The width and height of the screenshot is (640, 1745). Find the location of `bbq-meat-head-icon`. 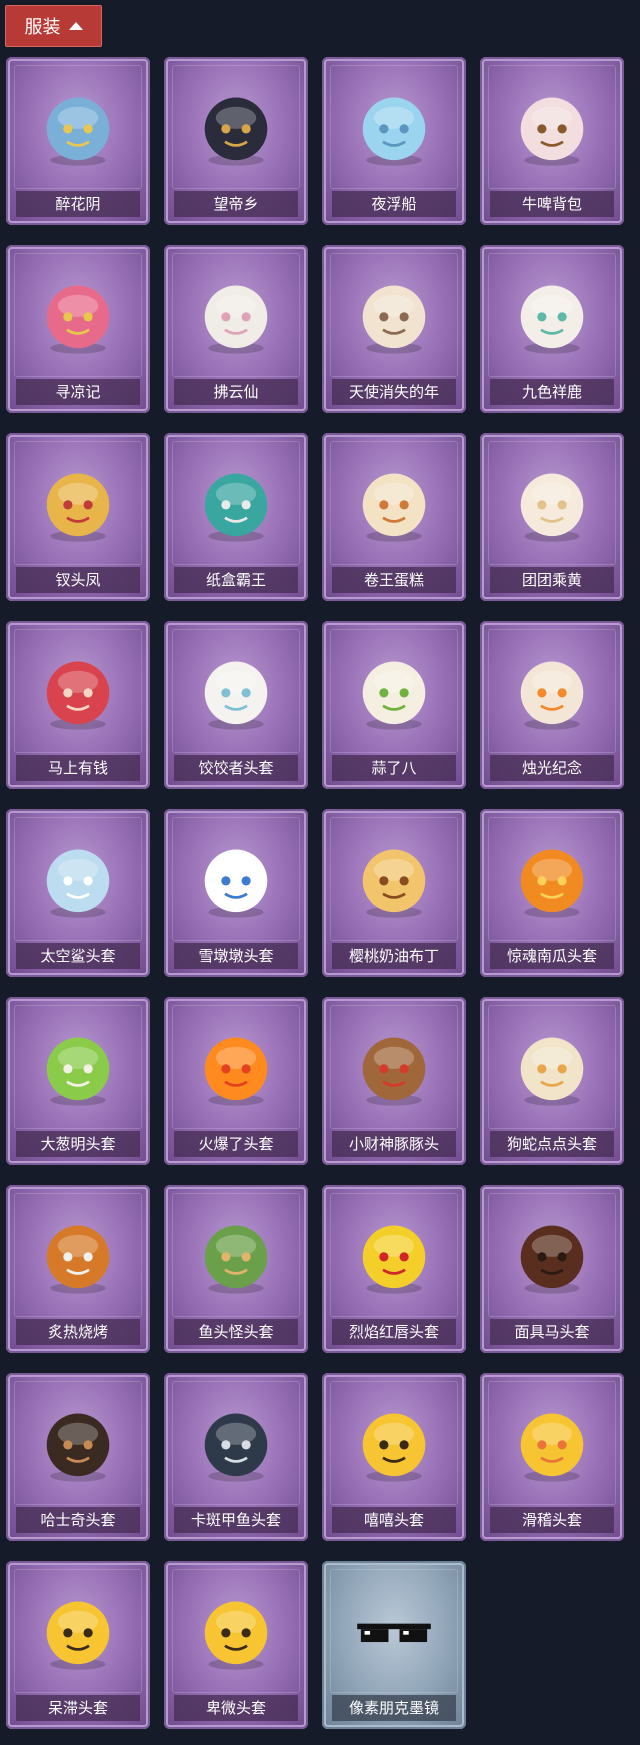

bbq-meat-head-icon is located at coordinates (78, 1259).